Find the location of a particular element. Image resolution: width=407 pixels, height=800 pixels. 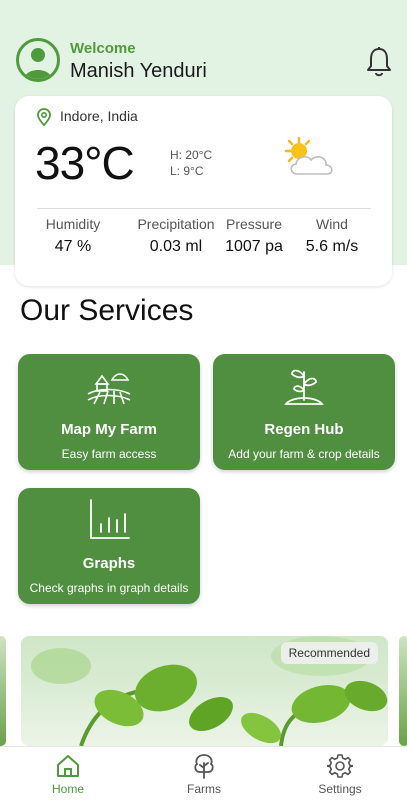

temperature-low: L: 9°C is located at coordinates (187, 171).